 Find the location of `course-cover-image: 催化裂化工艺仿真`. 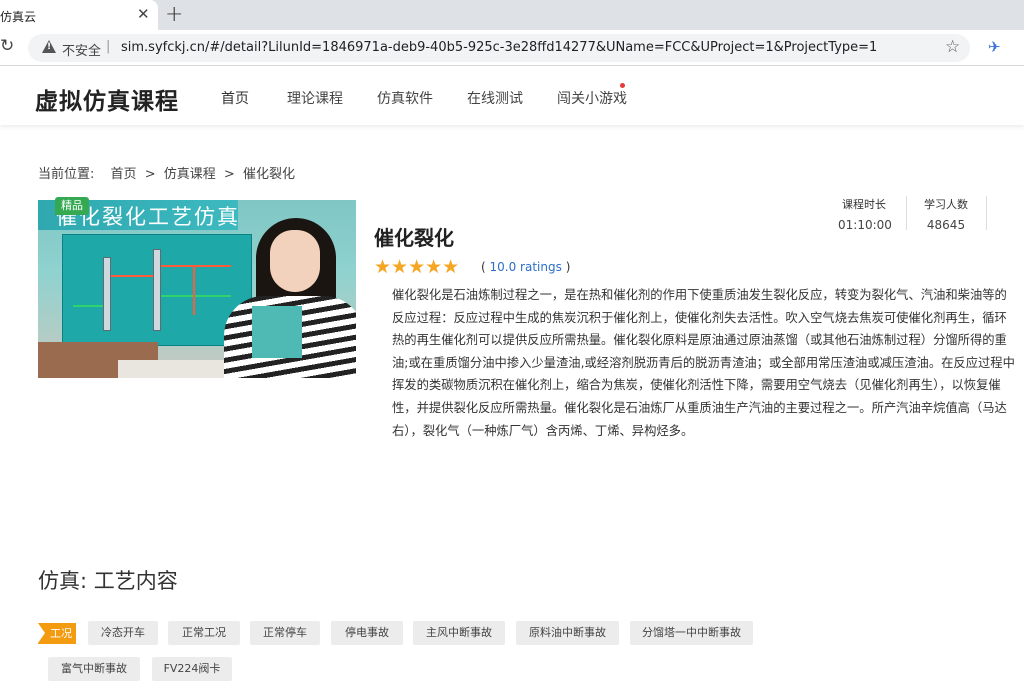

course-cover-image: 催化裂化工艺仿真 is located at coordinates (197, 289).